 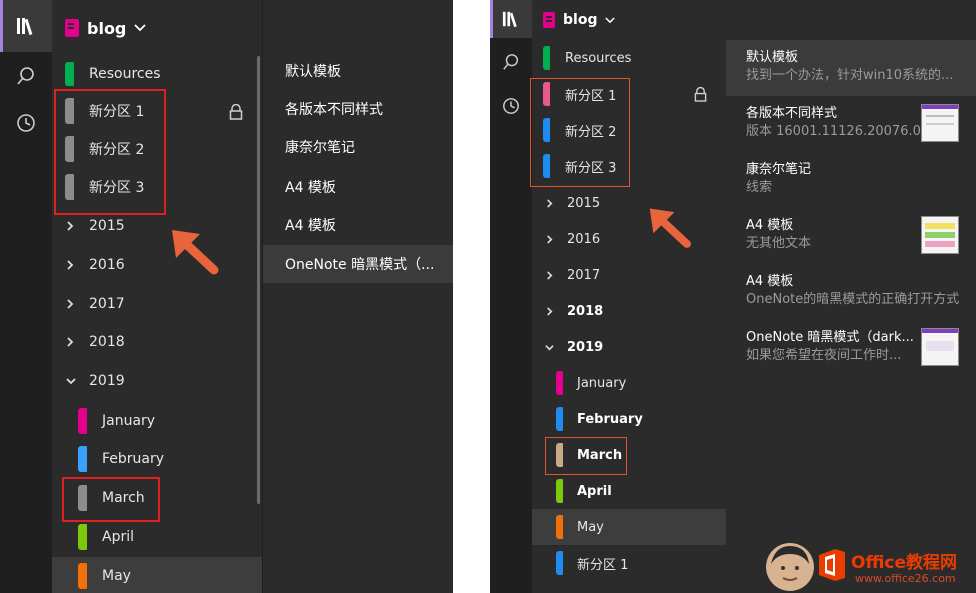 What do you see at coordinates (107, 381) in the screenshot?
I see `section-group-label: 2019` at bounding box center [107, 381].